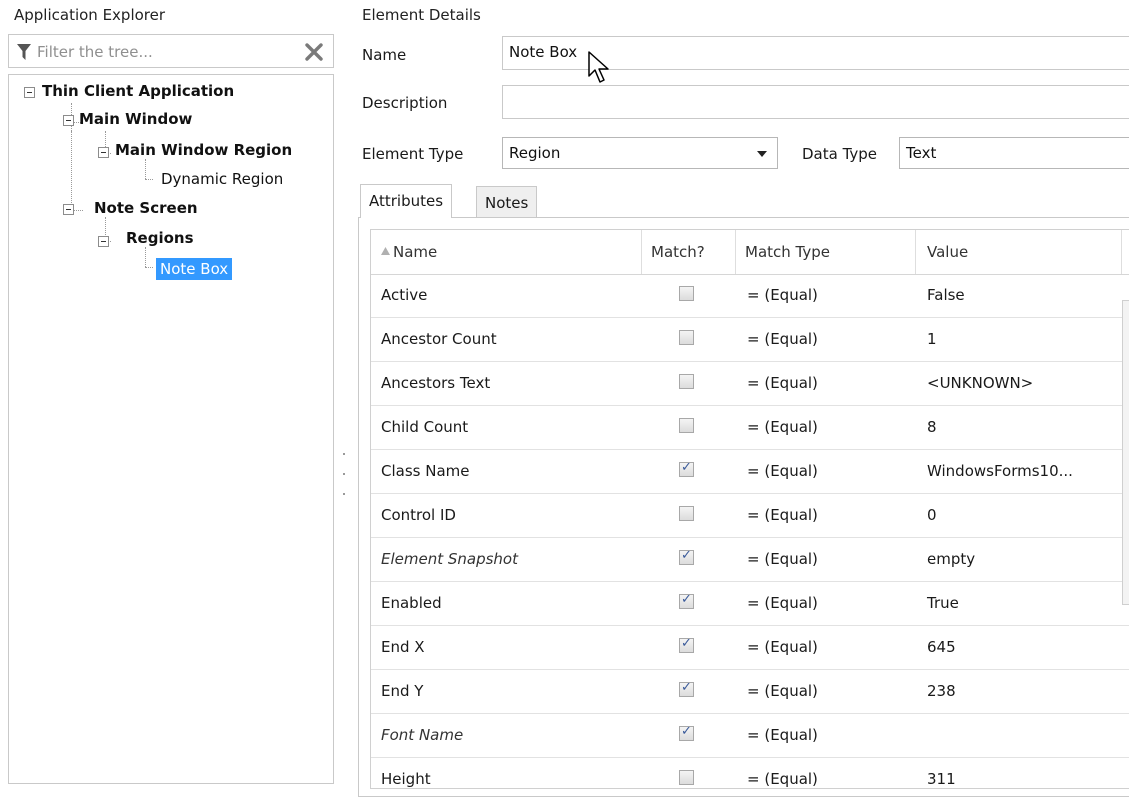 Image resolution: width=1129 pixels, height=797 pixels. Describe the element at coordinates (921, 153) in the screenshot. I see `data-type-value: Text` at that location.